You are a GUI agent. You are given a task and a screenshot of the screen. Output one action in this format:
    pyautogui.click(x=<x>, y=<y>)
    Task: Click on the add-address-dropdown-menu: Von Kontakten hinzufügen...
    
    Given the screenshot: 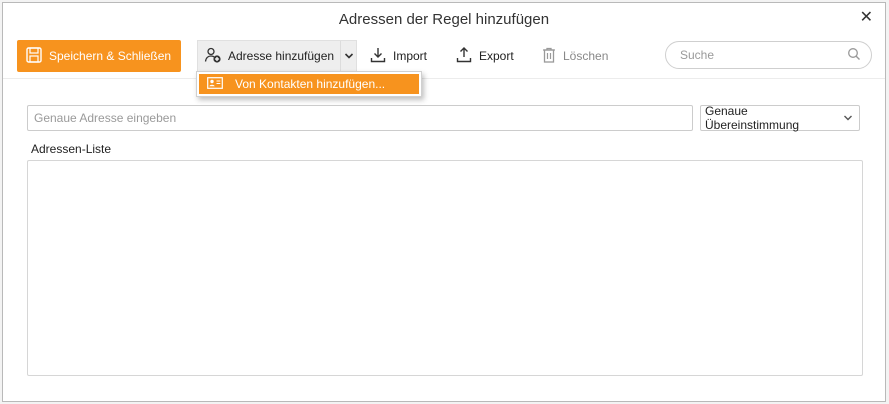 What is the action you would take?
    pyautogui.click(x=309, y=84)
    